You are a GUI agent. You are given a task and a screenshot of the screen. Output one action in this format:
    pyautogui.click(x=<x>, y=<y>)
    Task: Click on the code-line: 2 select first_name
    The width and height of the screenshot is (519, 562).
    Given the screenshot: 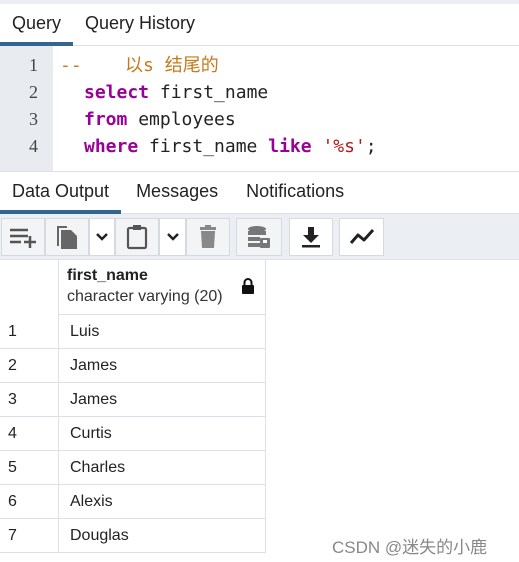 What is the action you would take?
    pyautogui.click(x=259, y=92)
    